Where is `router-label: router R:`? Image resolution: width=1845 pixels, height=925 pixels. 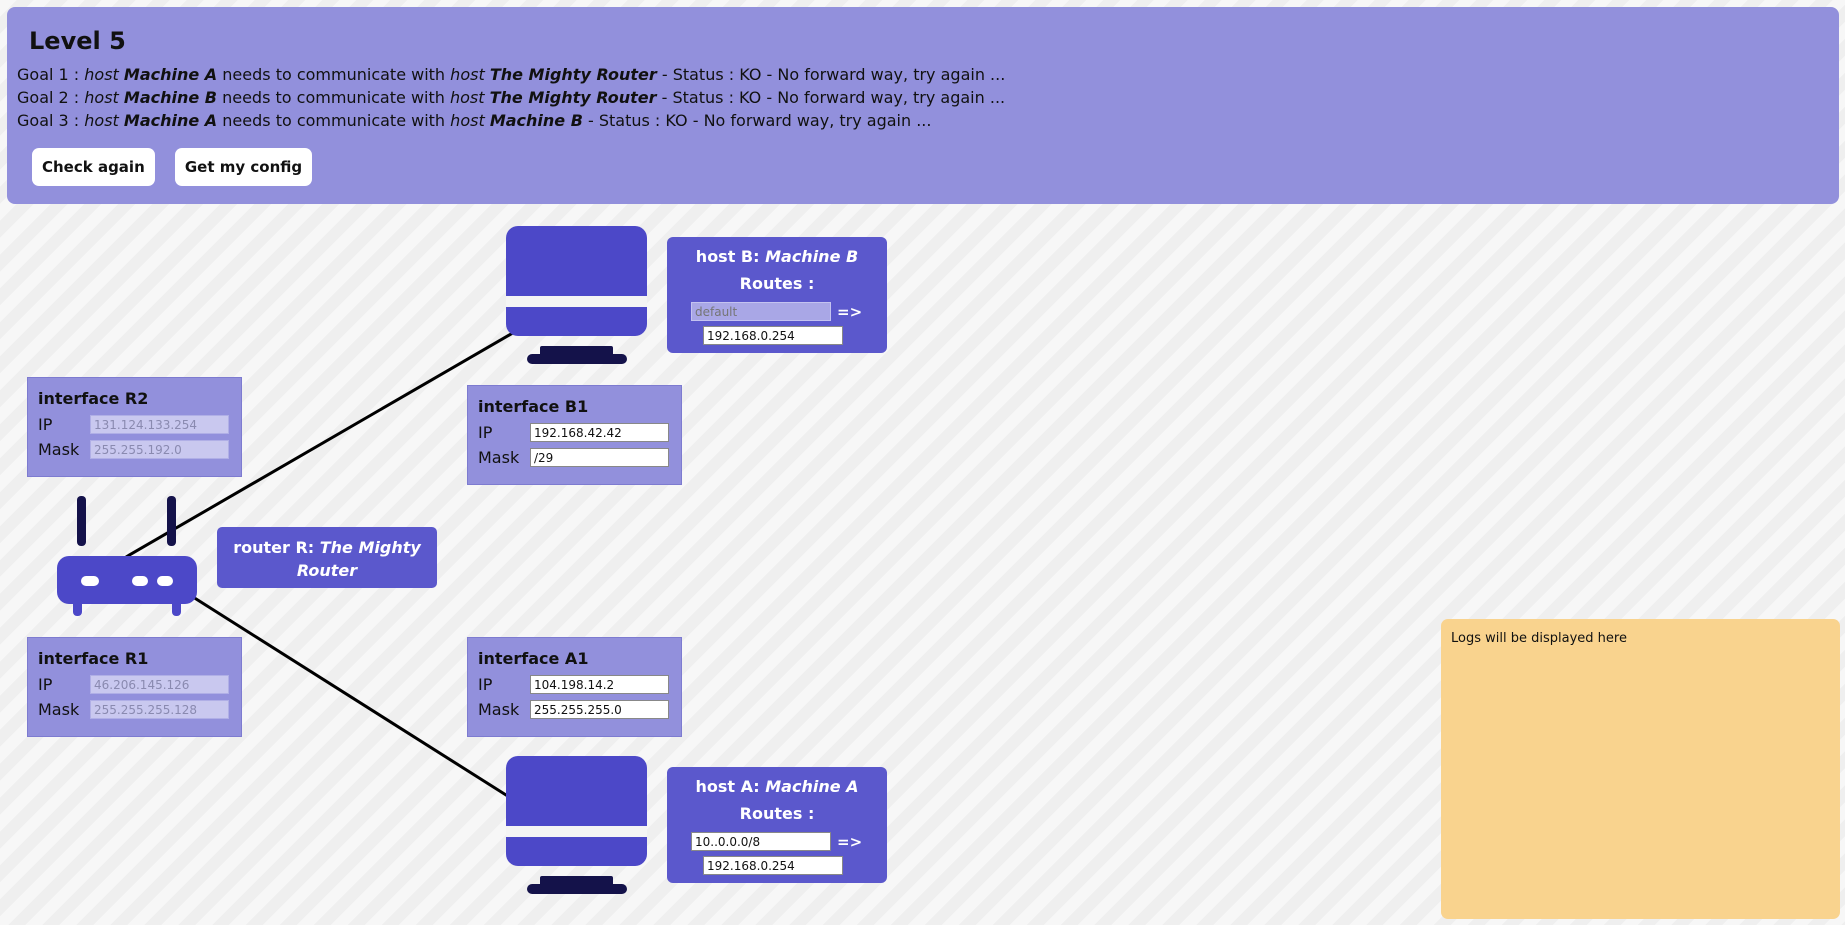
router-label: router R: is located at coordinates (276, 547).